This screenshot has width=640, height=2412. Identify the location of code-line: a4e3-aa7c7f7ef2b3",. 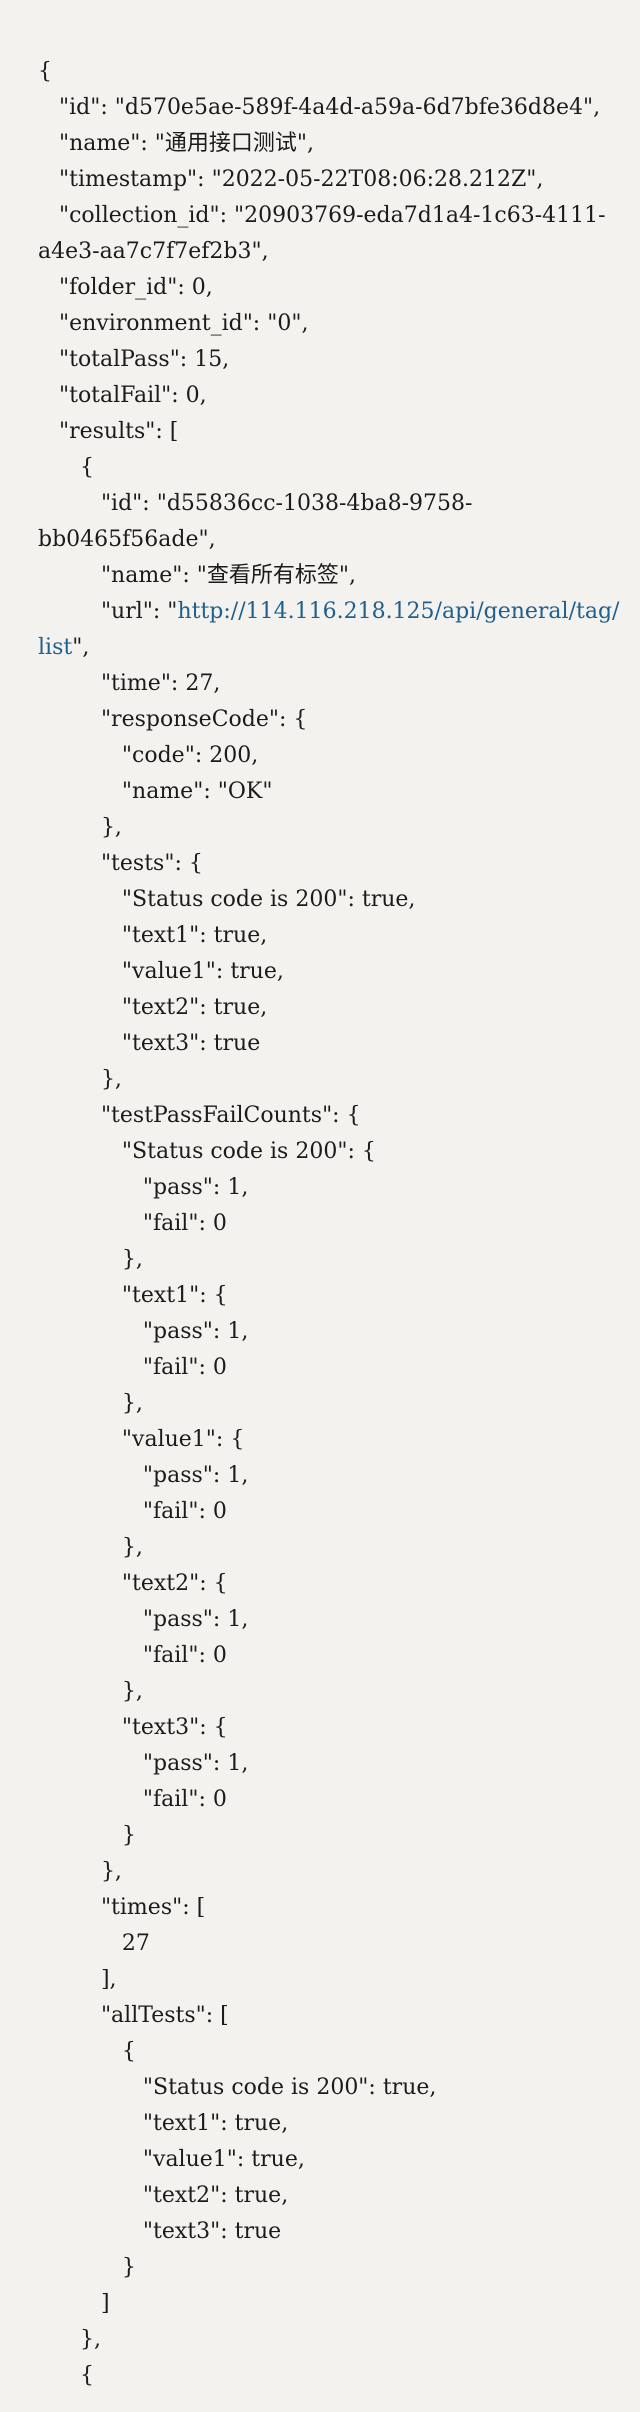
(153, 251).